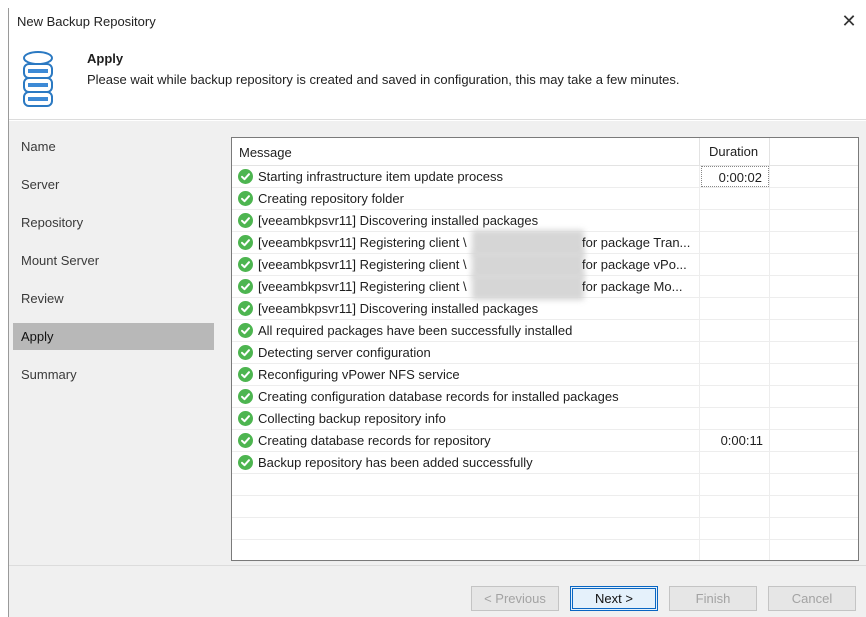  What do you see at coordinates (86, 21) in the screenshot?
I see `window-title: New Backup Repository` at bounding box center [86, 21].